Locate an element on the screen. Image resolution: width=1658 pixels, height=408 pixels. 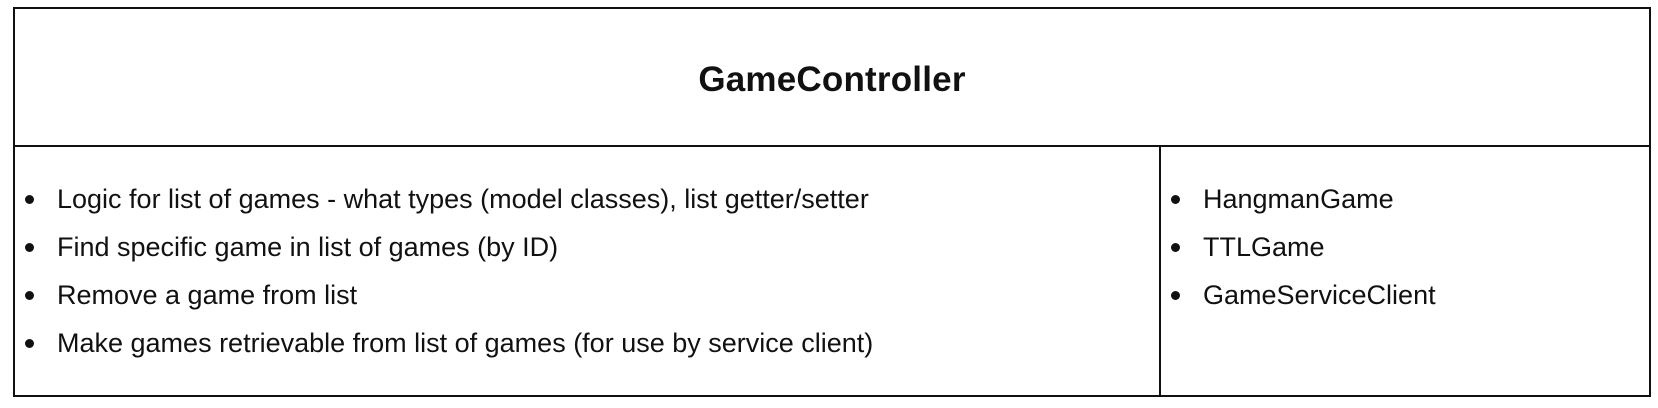
collaborator-item: TTLGame is located at coordinates (1405, 247).